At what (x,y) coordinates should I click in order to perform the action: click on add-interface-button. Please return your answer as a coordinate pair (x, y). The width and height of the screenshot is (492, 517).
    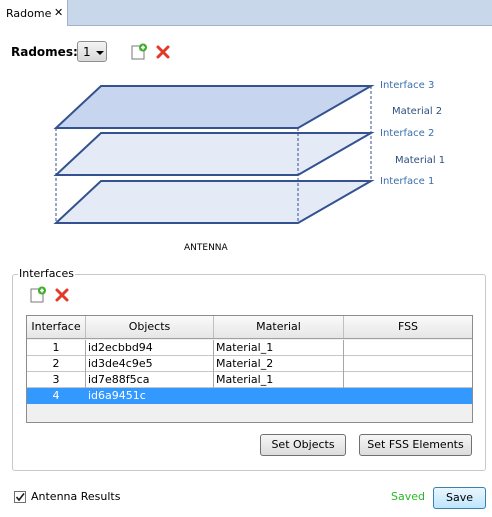
    Looking at the image, I should click on (38, 295).